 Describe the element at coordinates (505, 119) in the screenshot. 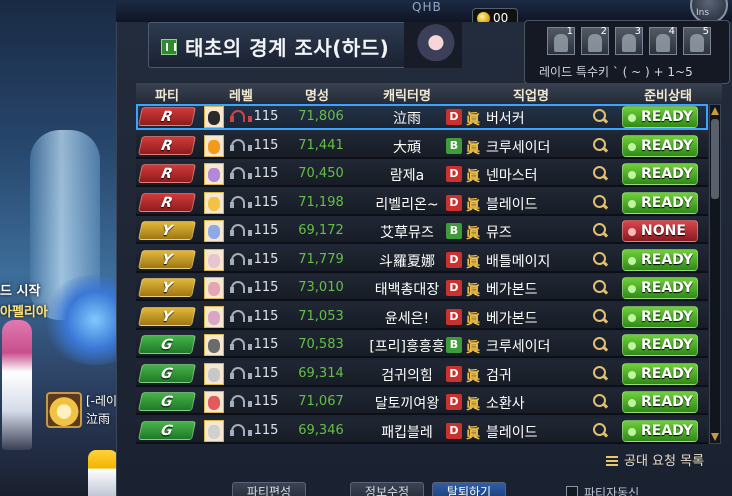

I see `job-name: 버서커` at that location.